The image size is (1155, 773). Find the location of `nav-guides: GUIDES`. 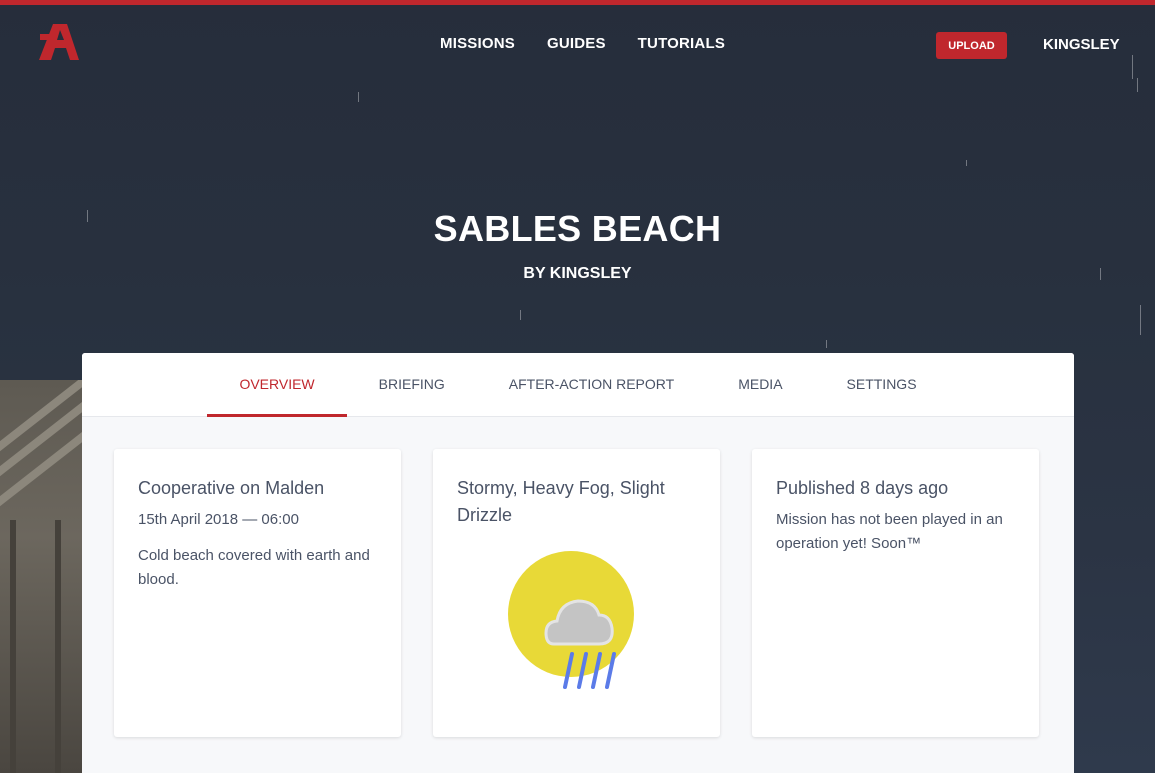

nav-guides: GUIDES is located at coordinates (576, 43).